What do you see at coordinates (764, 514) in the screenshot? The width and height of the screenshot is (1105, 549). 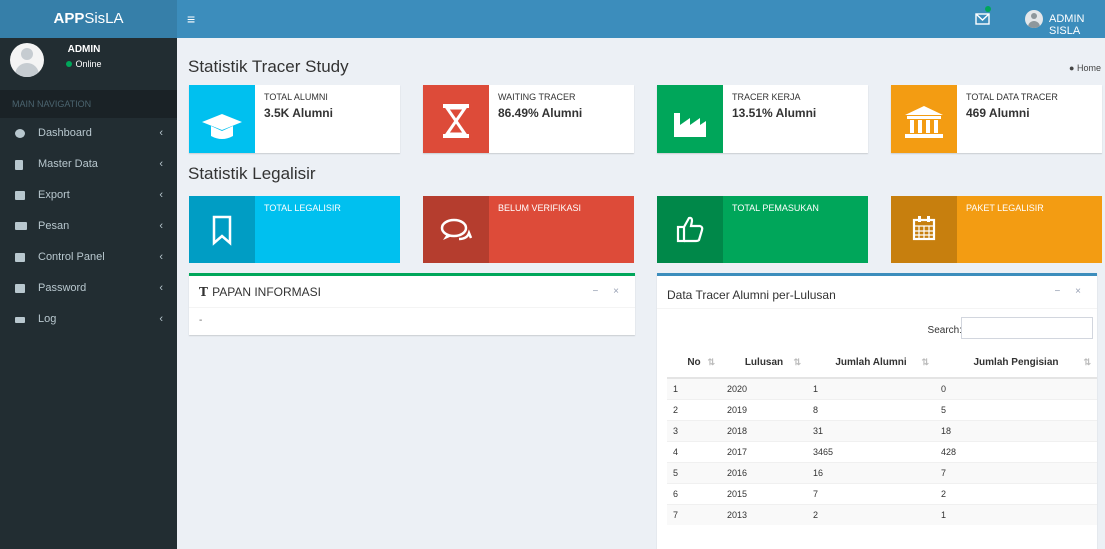 I see `cell-lulusan: 2013` at bounding box center [764, 514].